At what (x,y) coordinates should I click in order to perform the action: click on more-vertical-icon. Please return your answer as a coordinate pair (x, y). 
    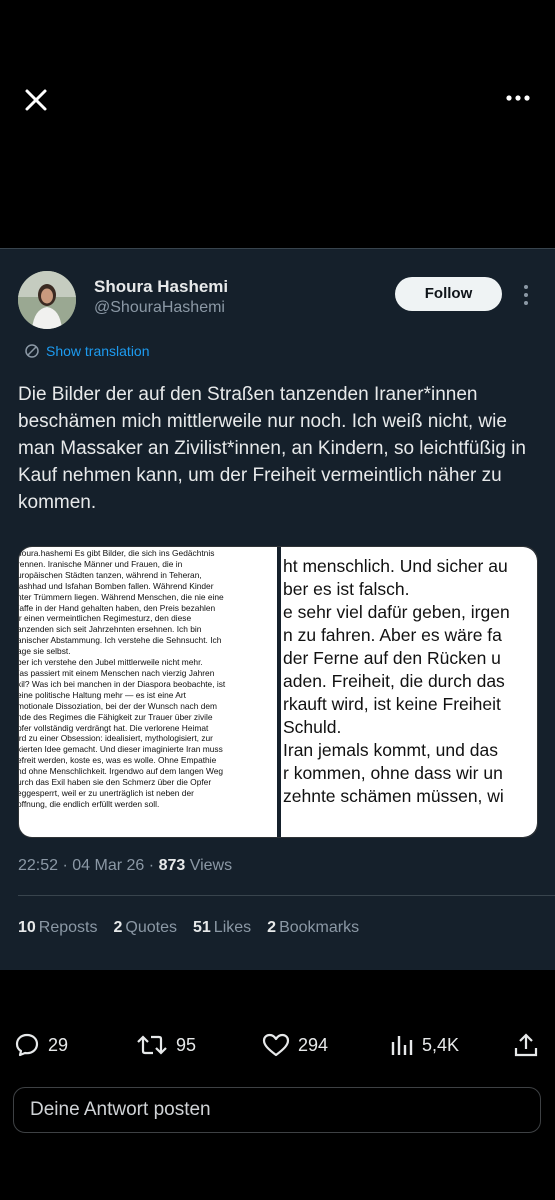
    Looking at the image, I should click on (526, 295).